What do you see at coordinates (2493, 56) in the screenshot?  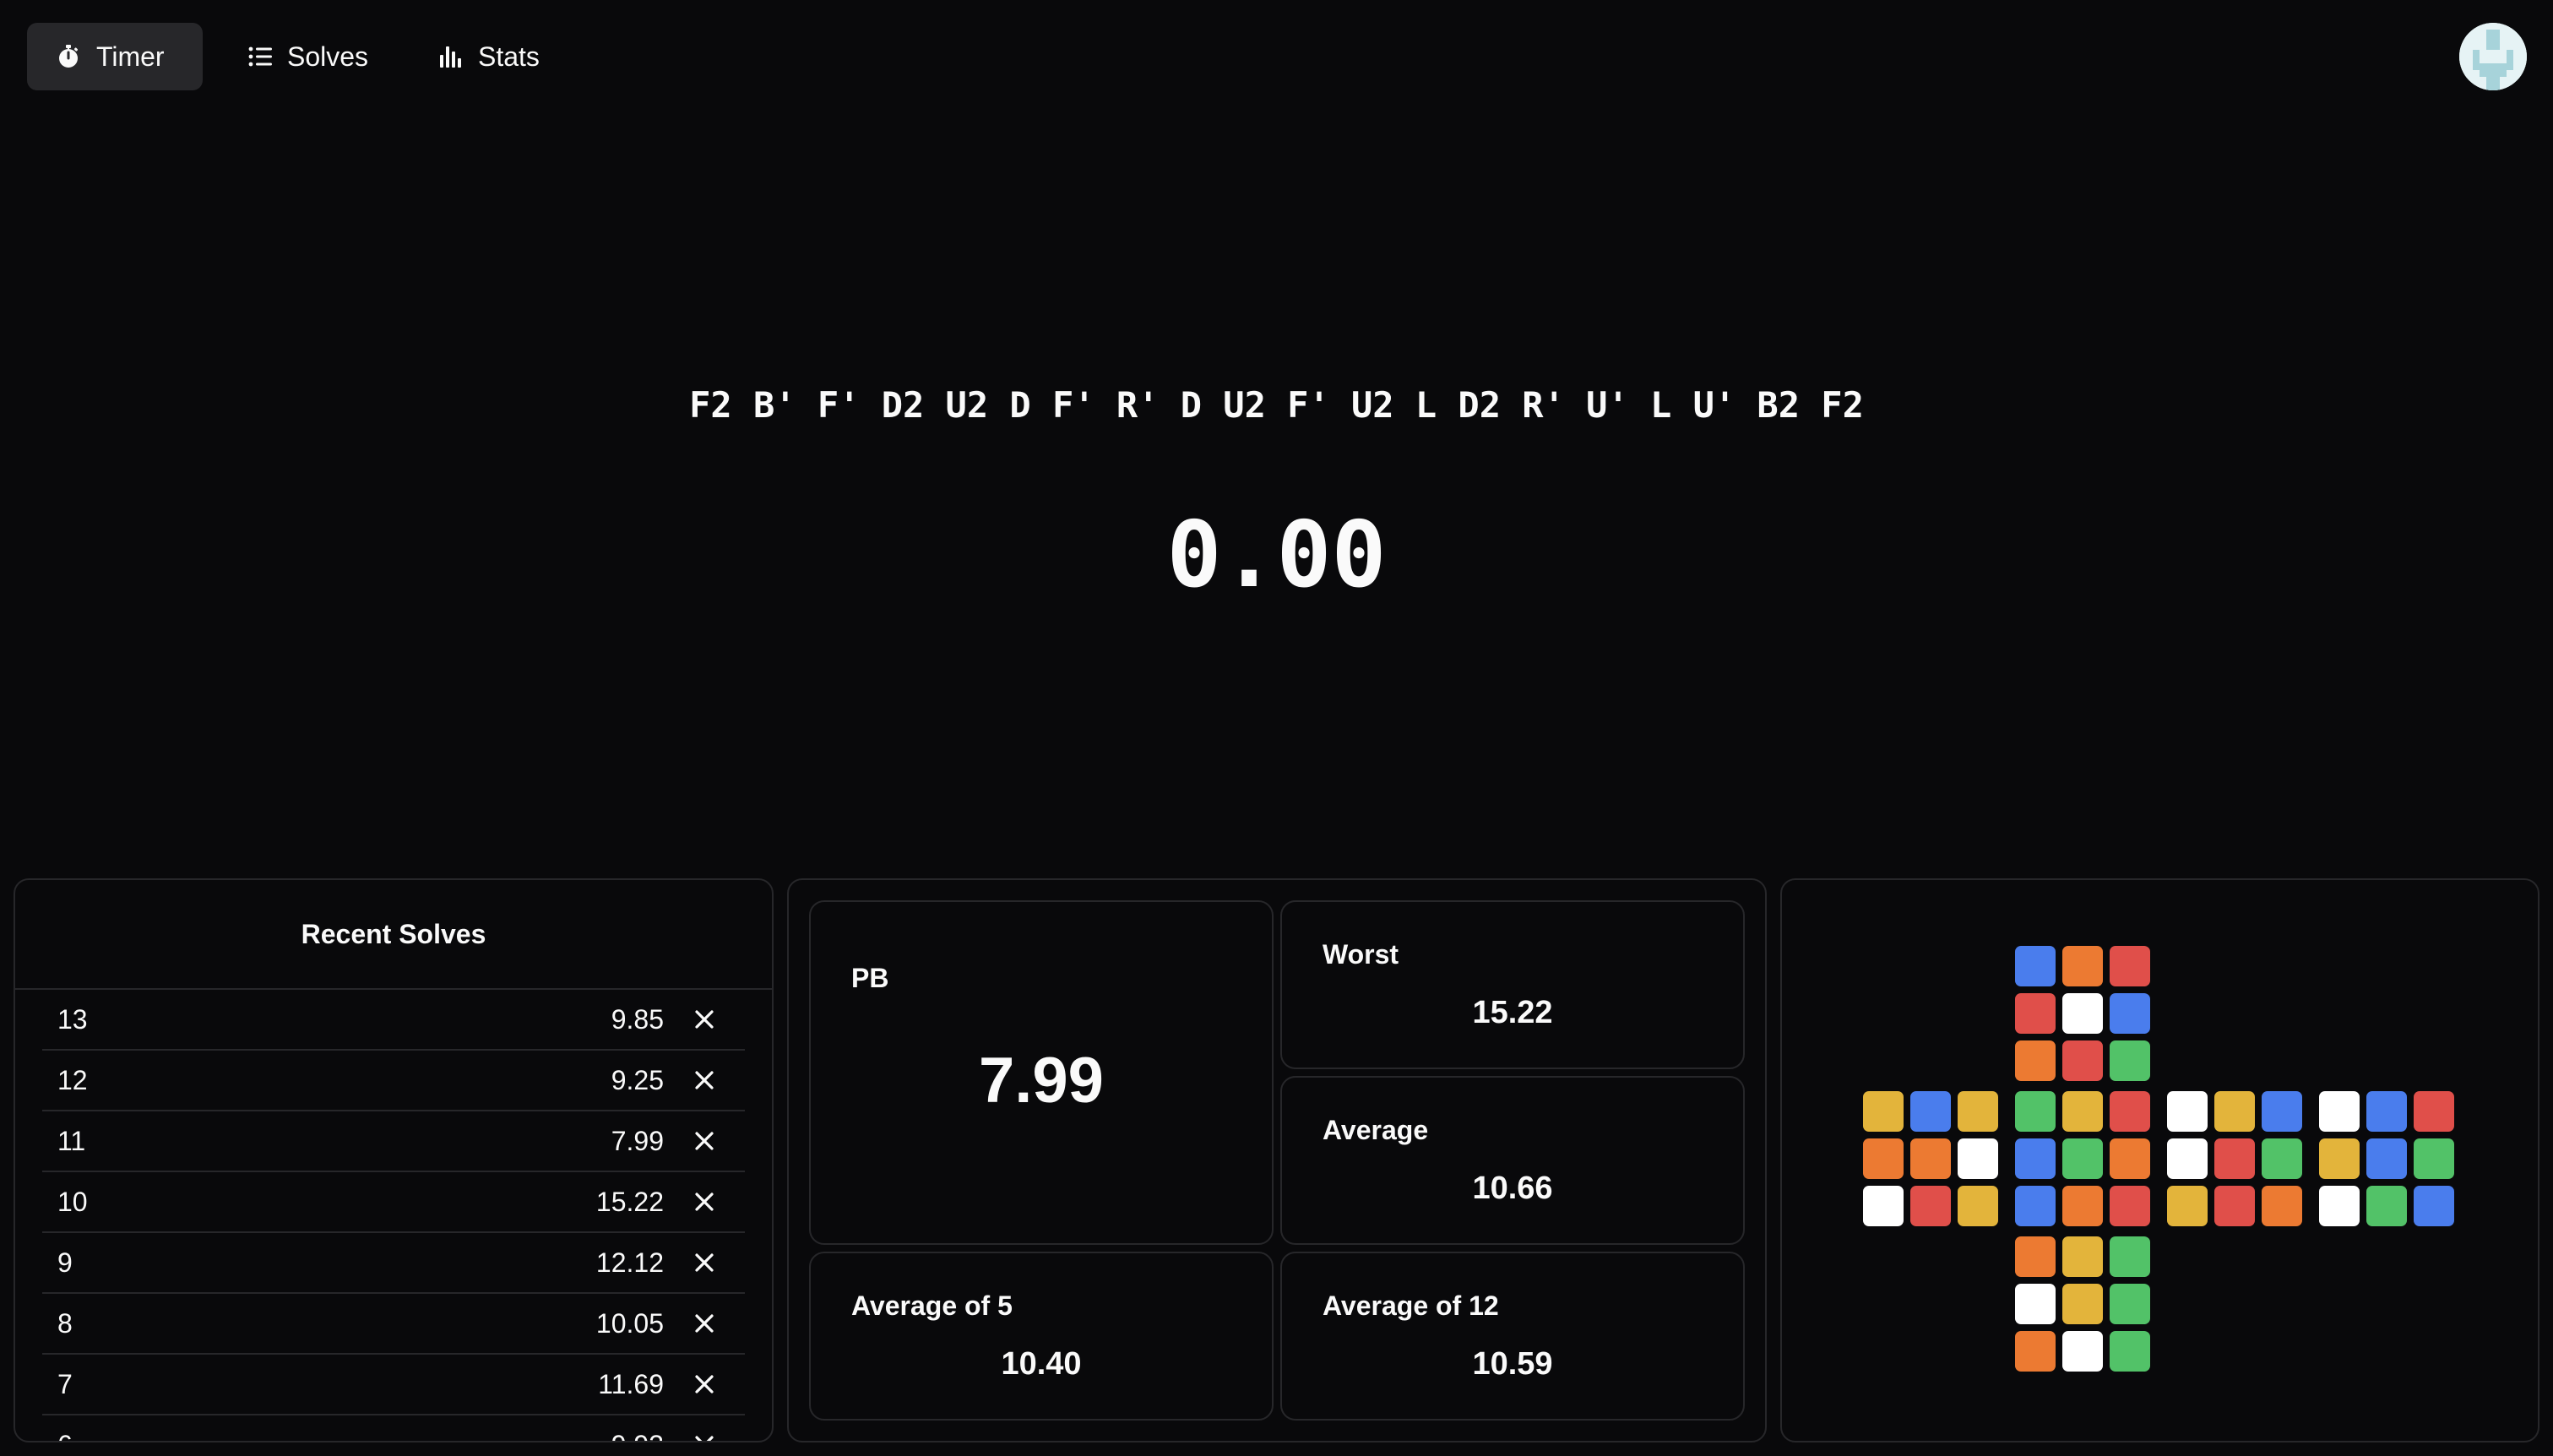 I see `avatar` at bounding box center [2493, 56].